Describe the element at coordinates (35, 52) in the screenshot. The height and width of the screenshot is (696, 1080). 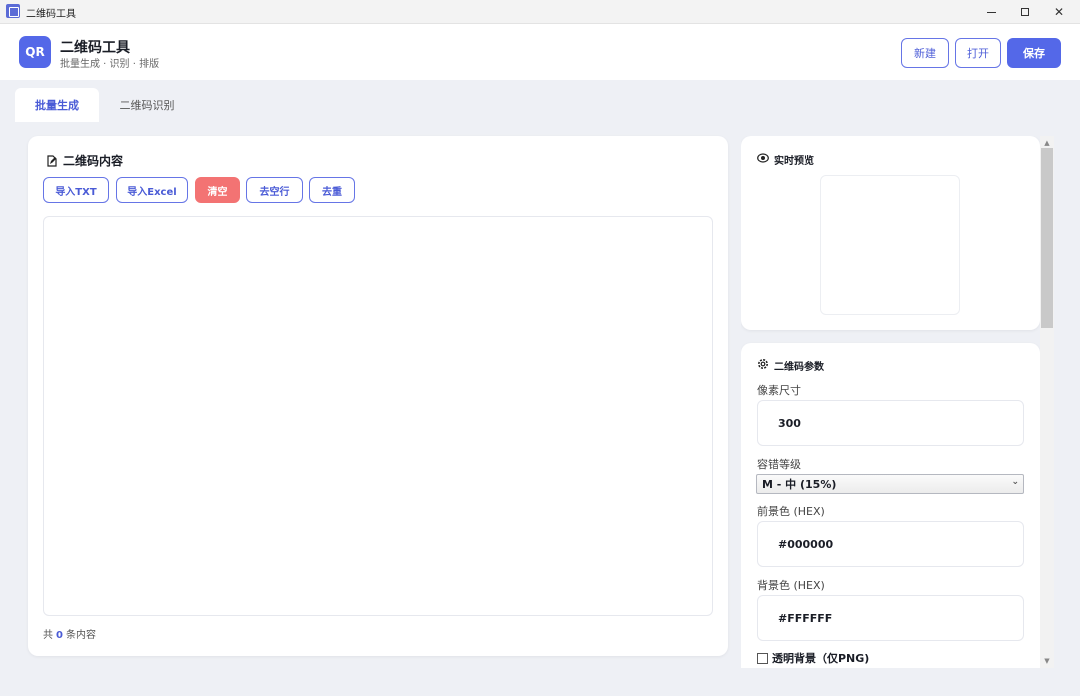
I see `logo: QR` at that location.